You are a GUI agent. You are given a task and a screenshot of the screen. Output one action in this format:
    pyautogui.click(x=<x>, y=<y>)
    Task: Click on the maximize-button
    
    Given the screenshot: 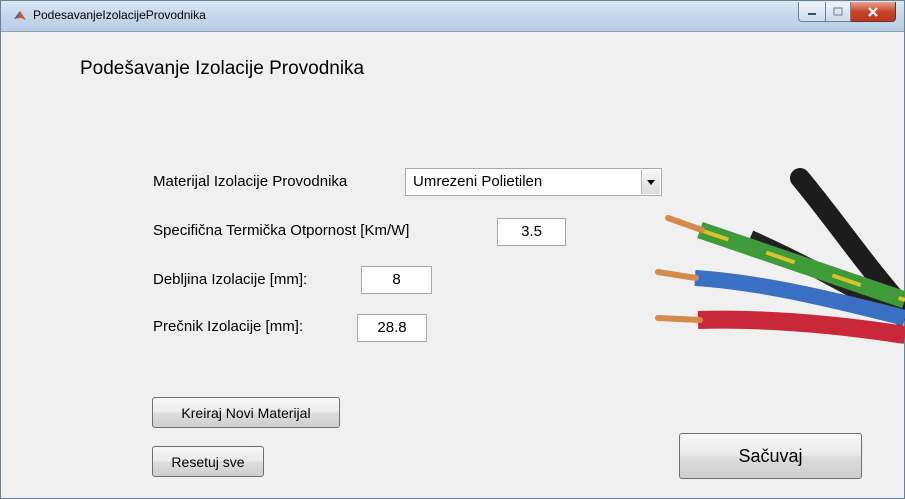 What is the action you would take?
    pyautogui.click(x=838, y=12)
    